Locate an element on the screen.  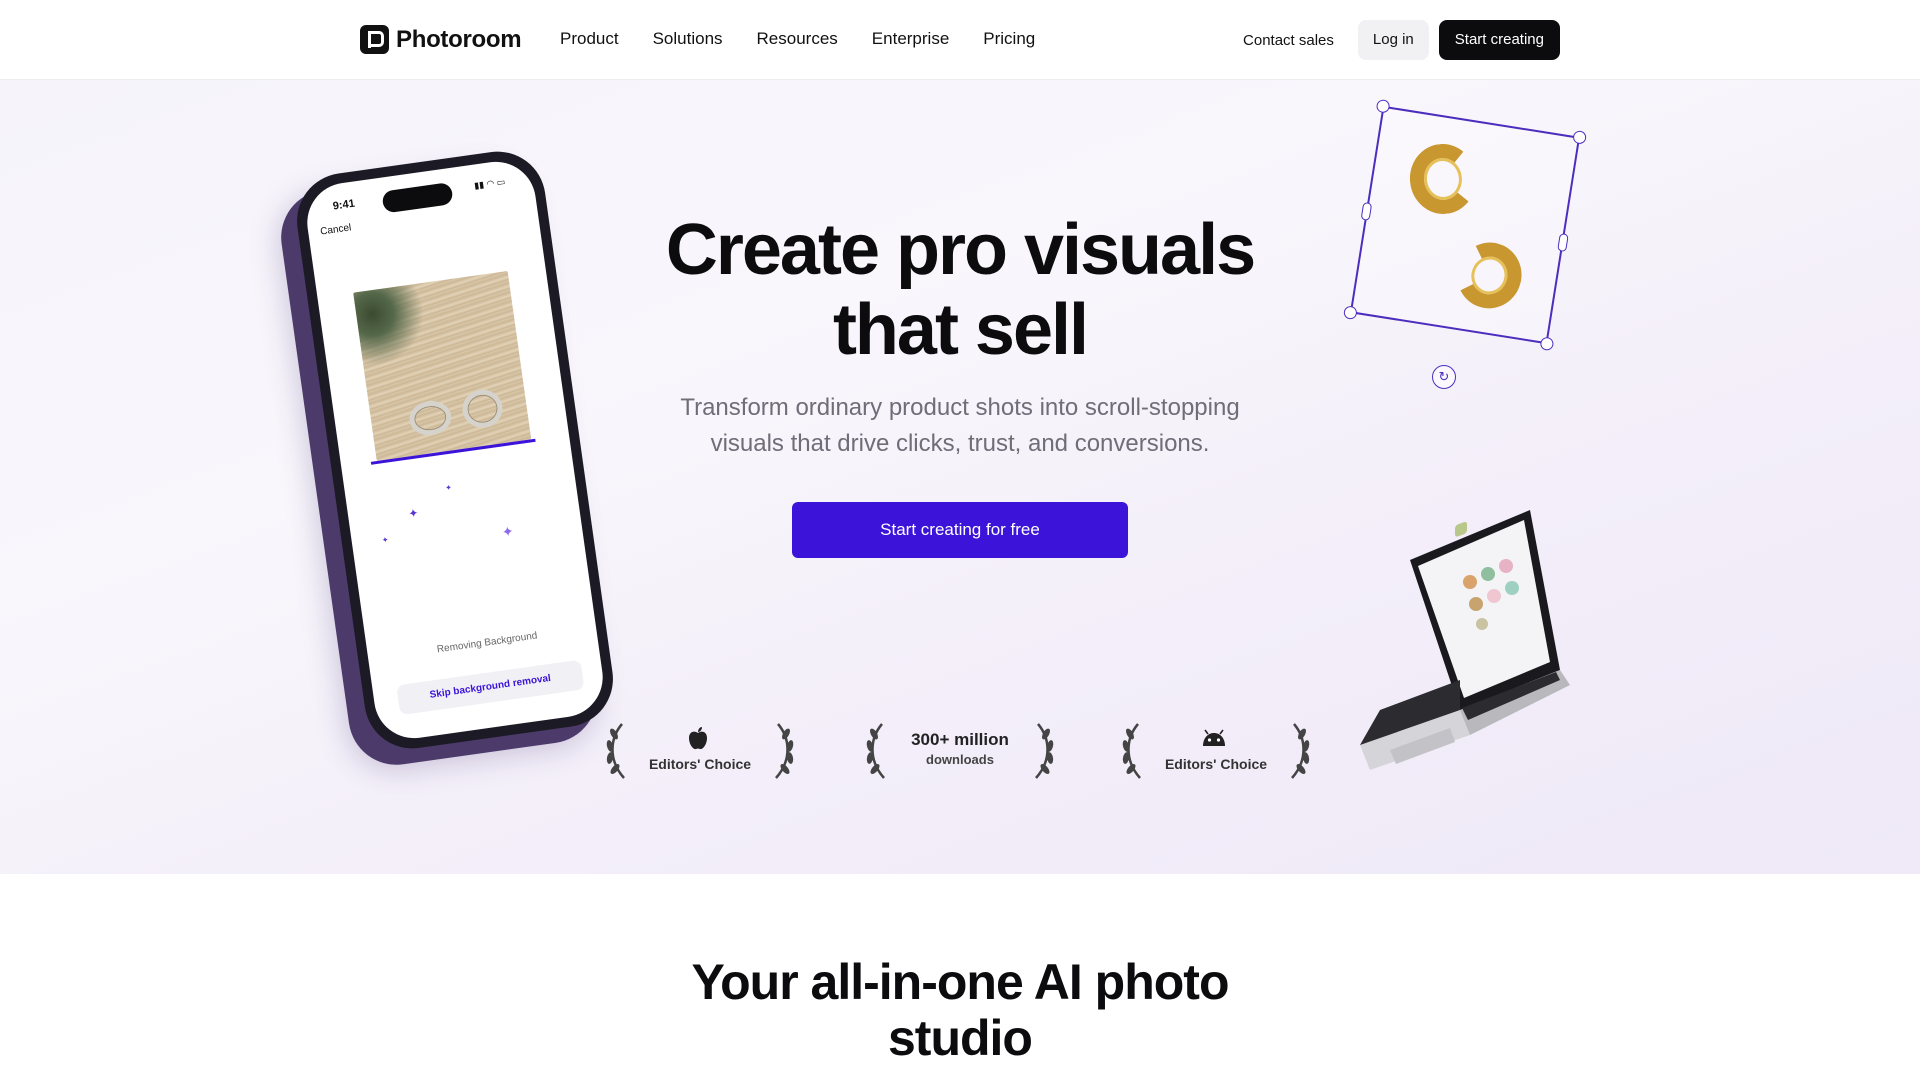
headline-line-1: Create pro visuals is located at coordinates (960, 250).